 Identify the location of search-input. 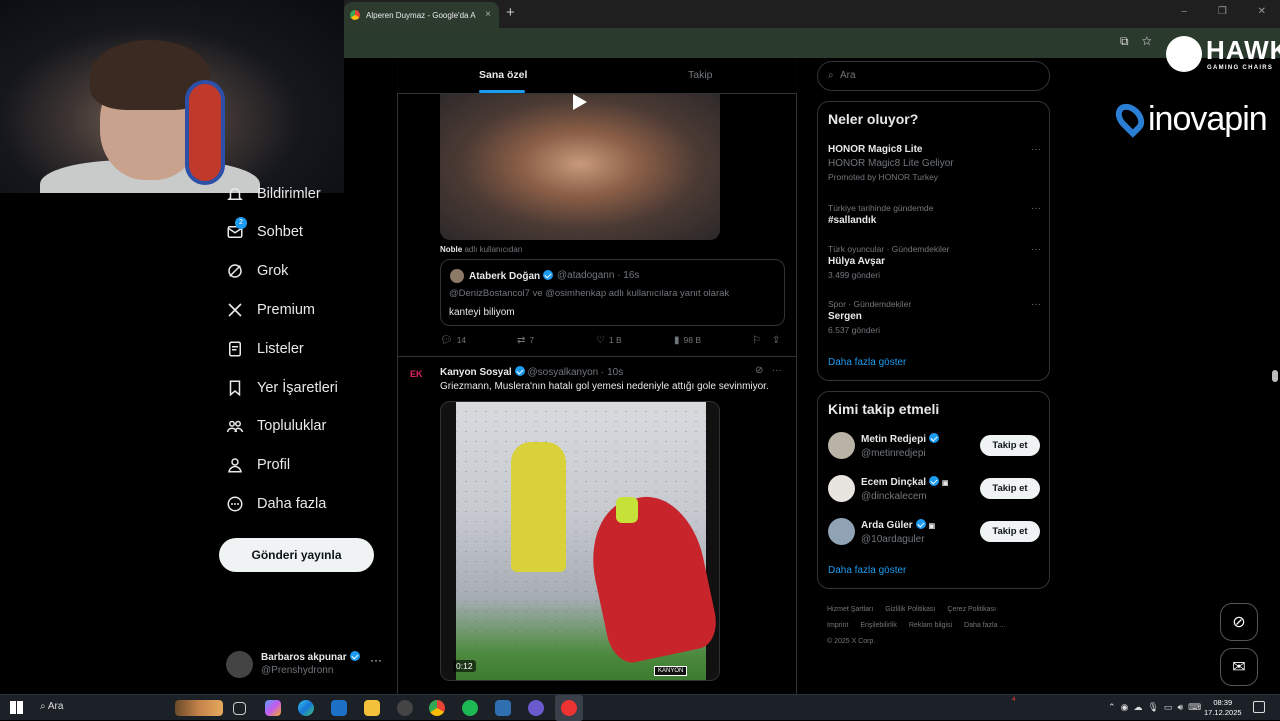
(935, 75).